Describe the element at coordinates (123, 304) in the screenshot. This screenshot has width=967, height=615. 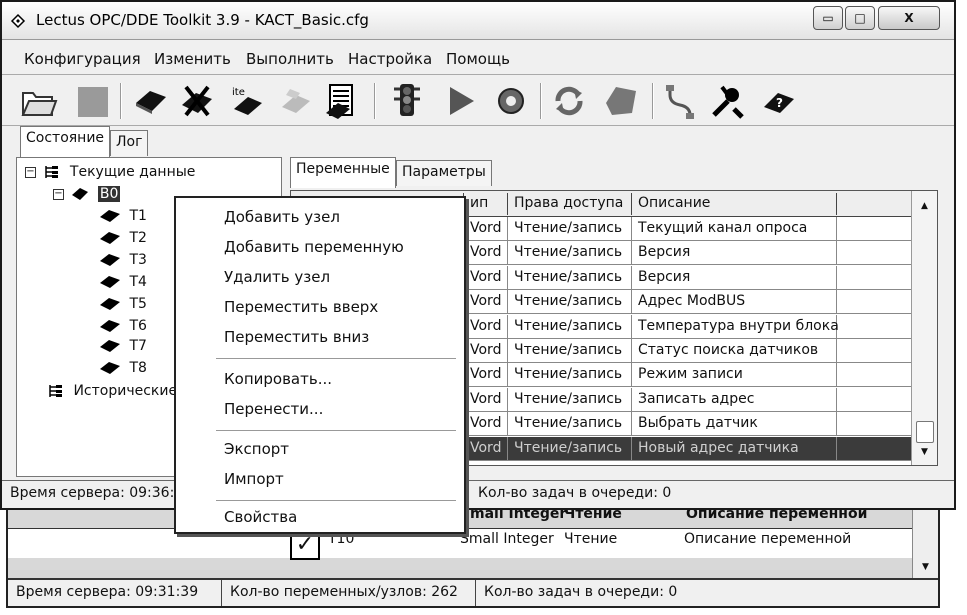
I see `tree-node-t5: T5` at that location.